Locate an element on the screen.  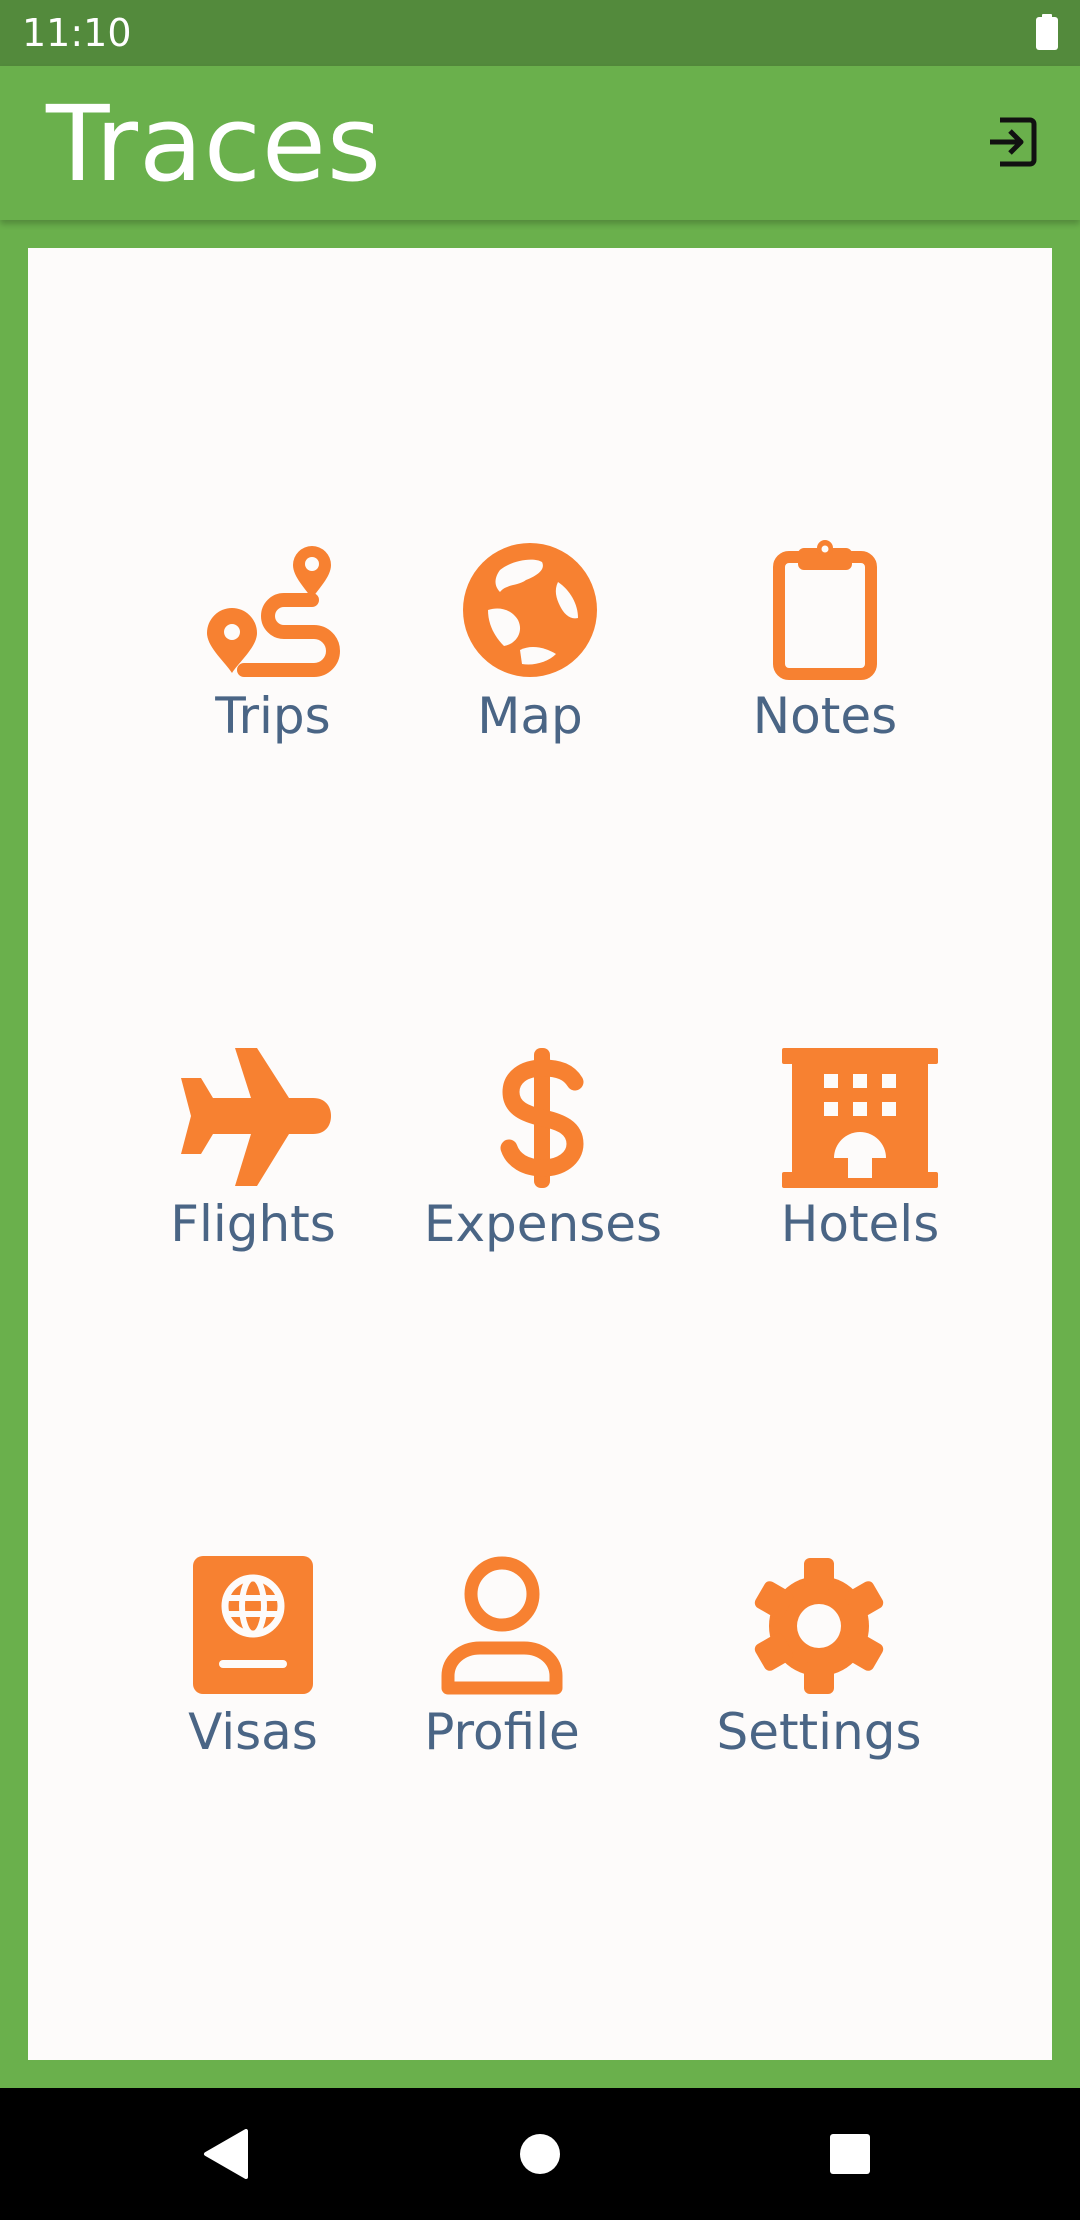
globe-icon is located at coordinates (530, 610).